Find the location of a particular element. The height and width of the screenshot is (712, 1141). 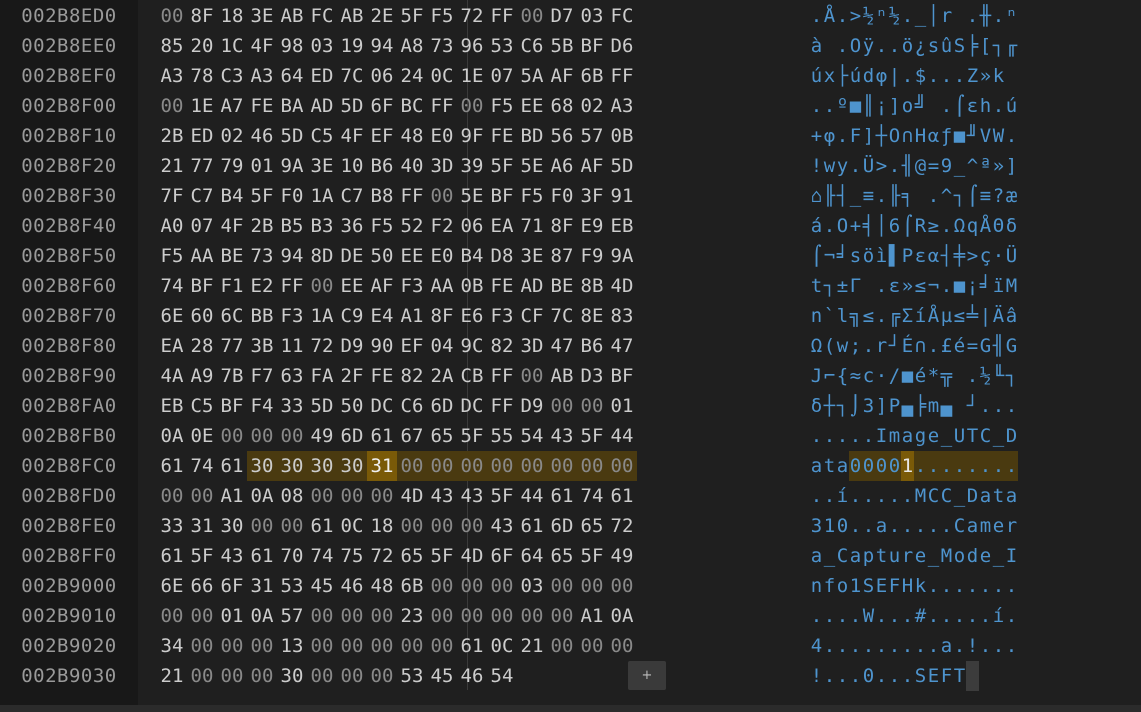

hex-byte: 0C is located at coordinates (352, 526).